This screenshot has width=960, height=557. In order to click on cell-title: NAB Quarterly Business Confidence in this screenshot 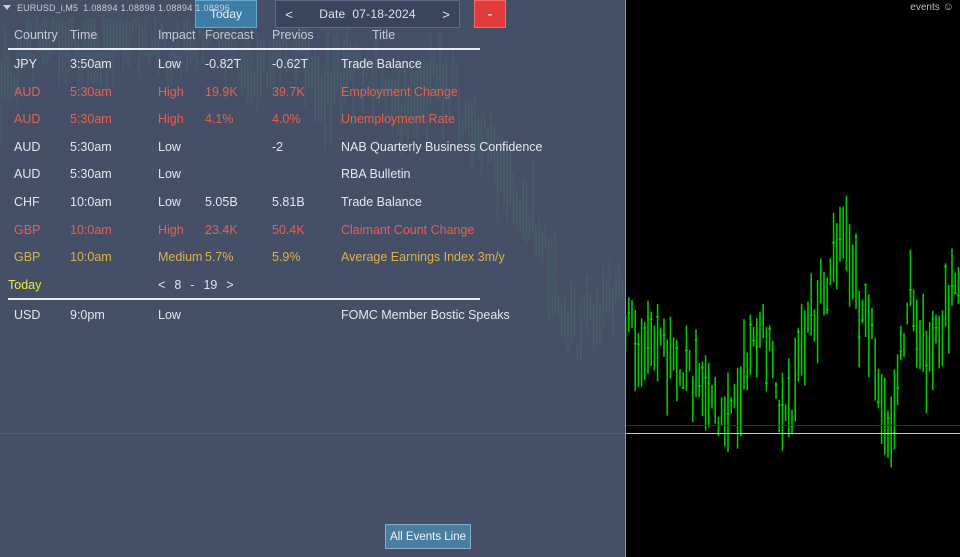, I will do `click(442, 146)`.